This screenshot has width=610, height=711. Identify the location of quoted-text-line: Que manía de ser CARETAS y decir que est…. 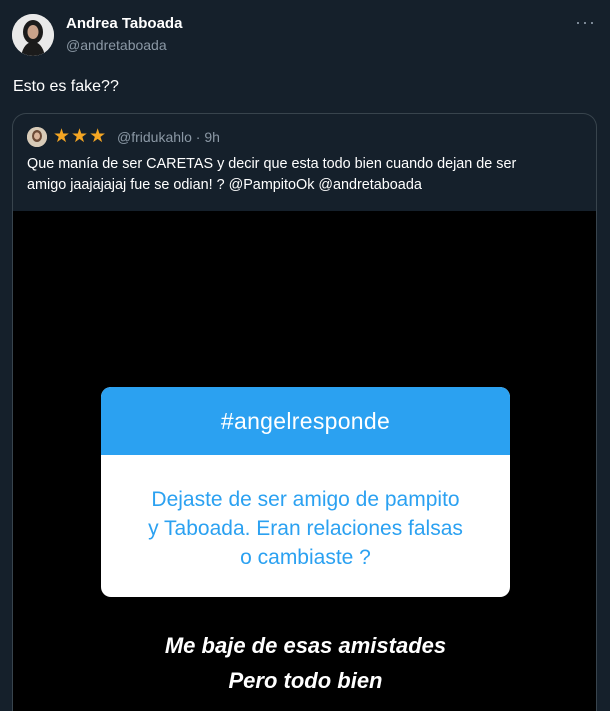
(272, 164).